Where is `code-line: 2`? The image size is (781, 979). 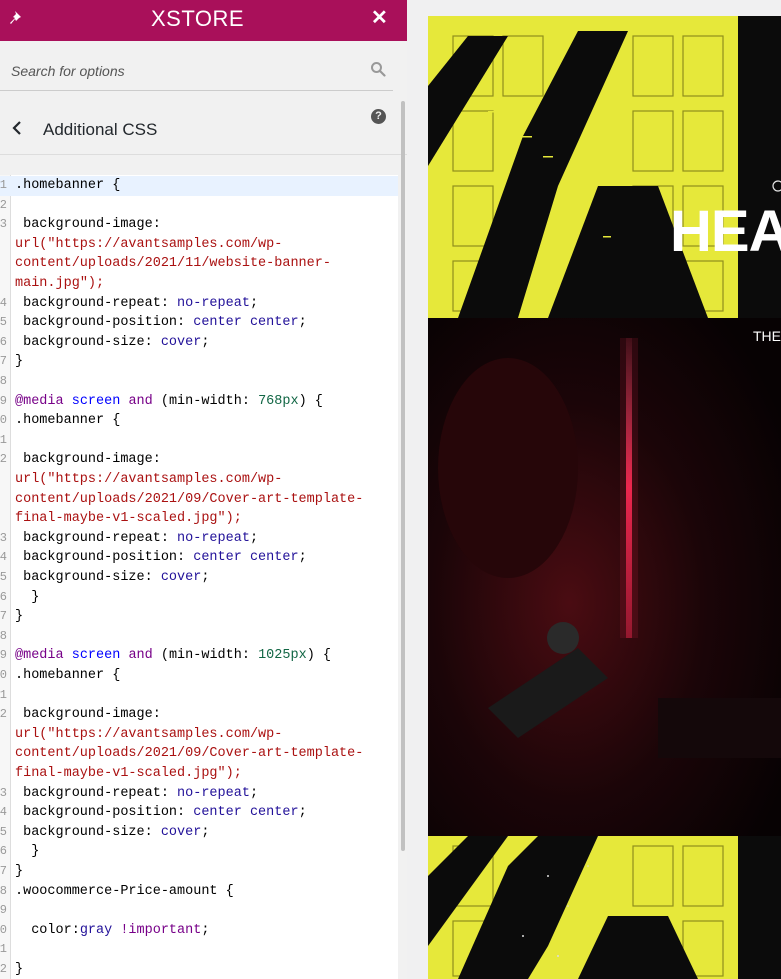
code-line: 2 is located at coordinates (199, 206).